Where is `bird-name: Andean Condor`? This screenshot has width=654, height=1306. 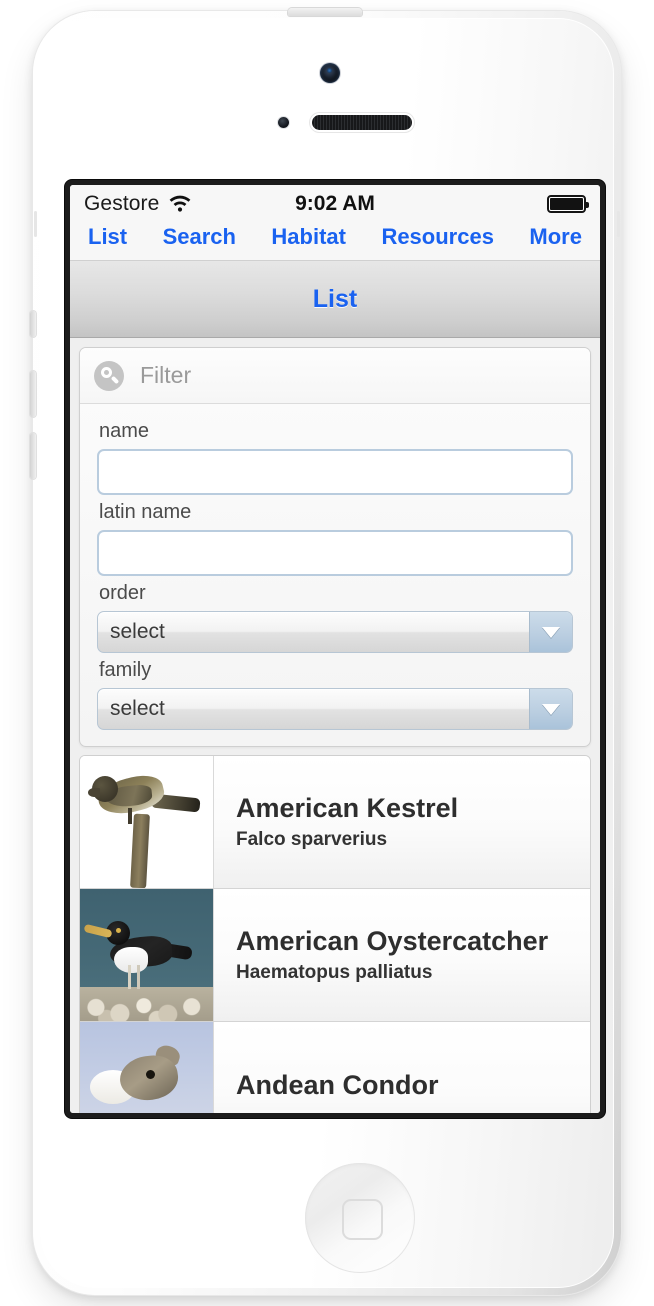
bird-name: Andean Condor is located at coordinates (337, 1084).